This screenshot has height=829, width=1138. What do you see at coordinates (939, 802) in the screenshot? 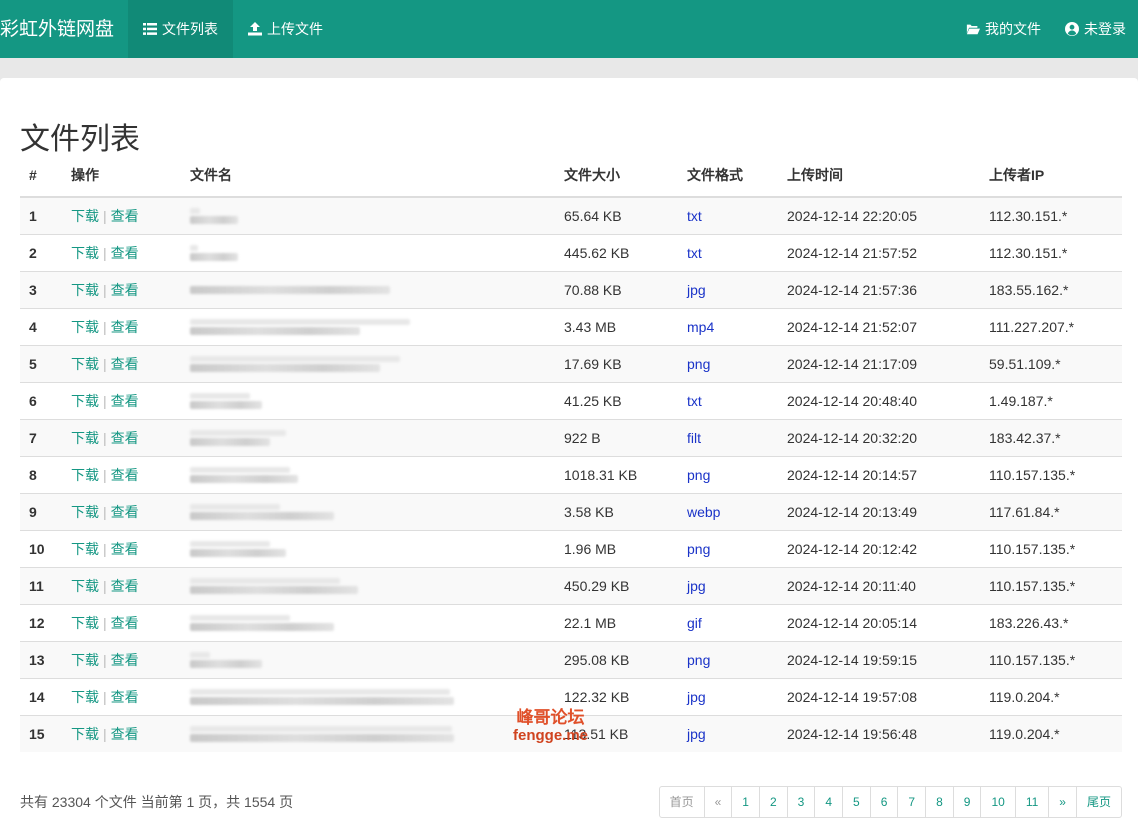
I see `pager-page-8: 8` at bounding box center [939, 802].